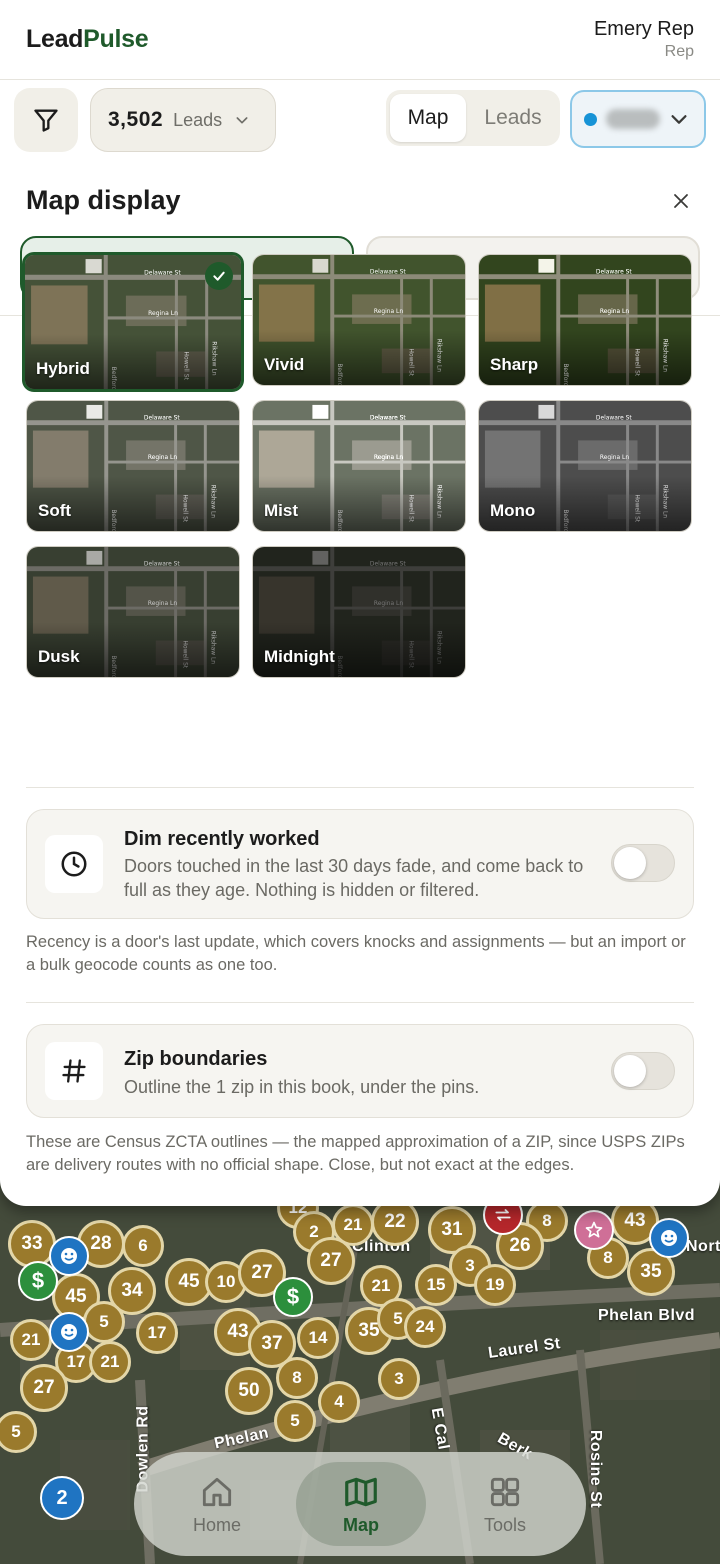  What do you see at coordinates (505, 1524) in the screenshot?
I see `nav-tools-label: Tools` at bounding box center [505, 1524].